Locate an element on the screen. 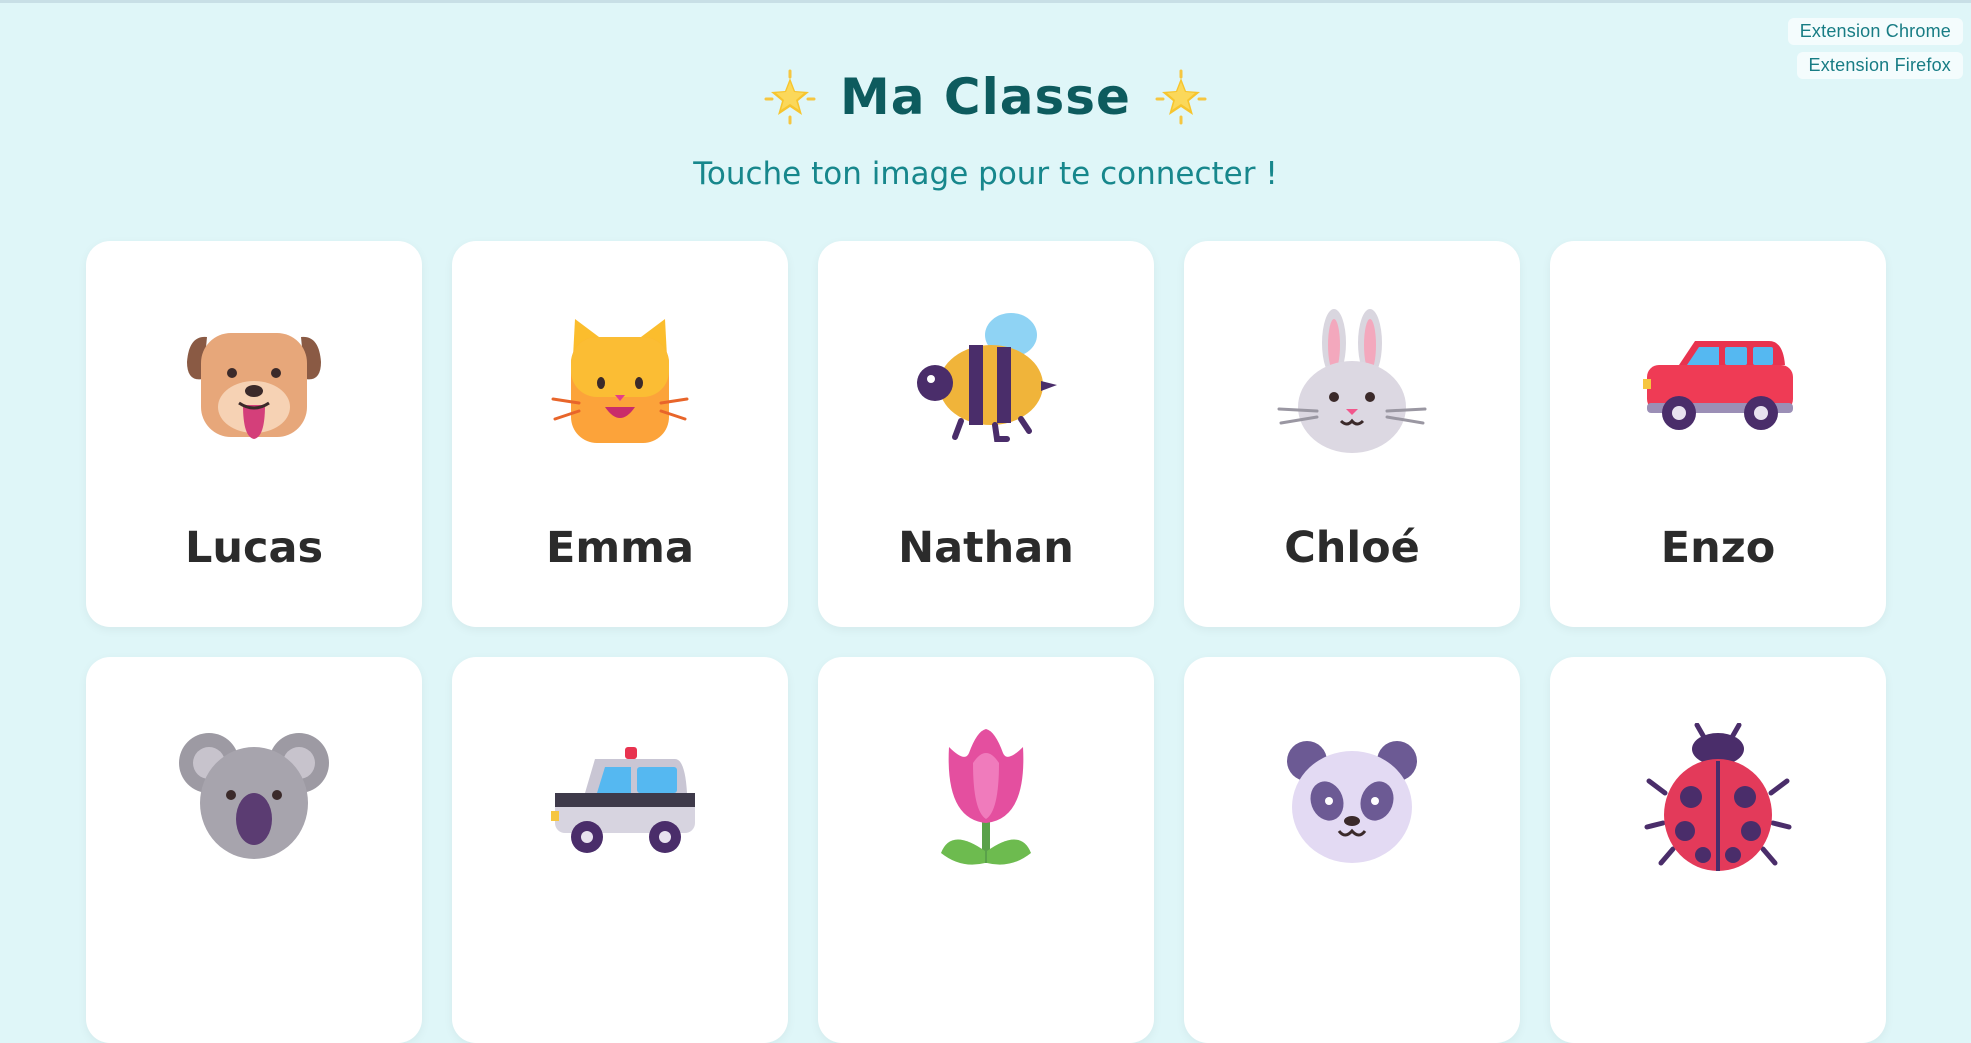  dog-face-icon is located at coordinates (254, 386).